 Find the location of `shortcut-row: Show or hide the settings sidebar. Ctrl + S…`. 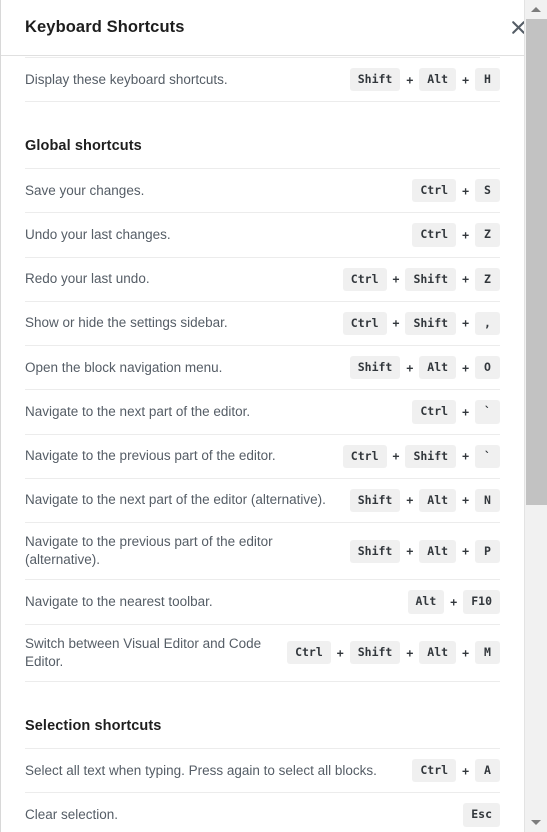

shortcut-row: Show or hide the settings sidebar. Ctrl + S… is located at coordinates (262, 322).